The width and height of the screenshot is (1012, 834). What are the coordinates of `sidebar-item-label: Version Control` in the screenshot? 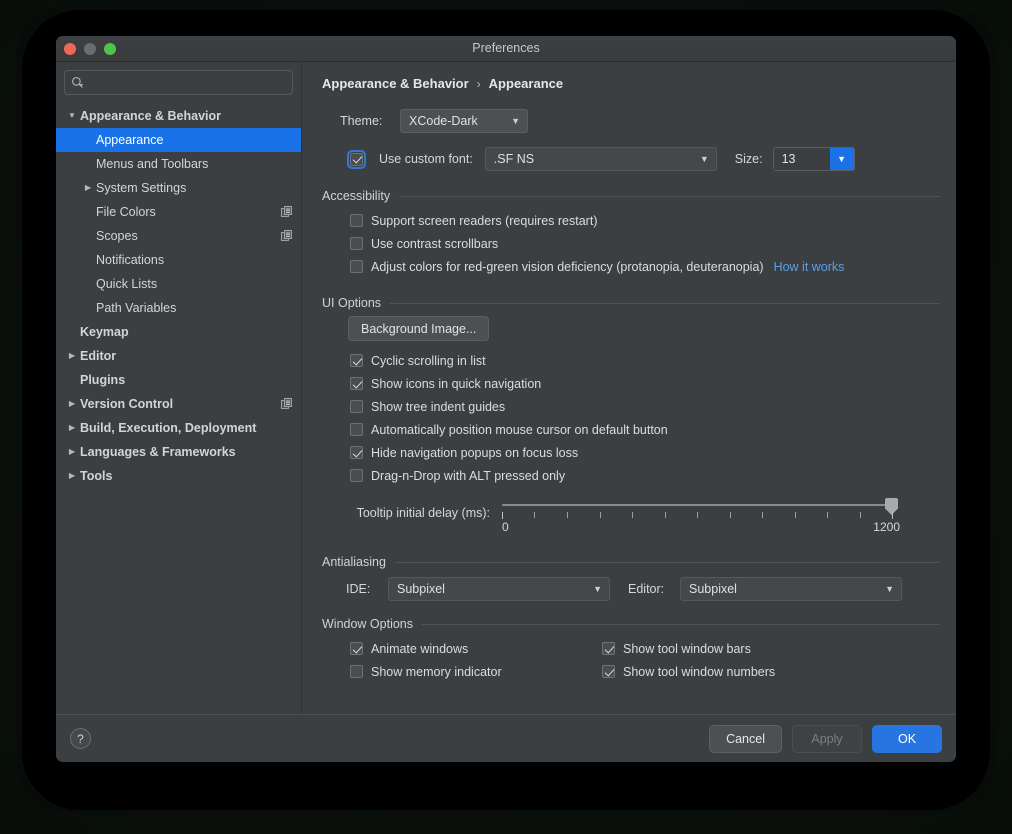 It's located at (127, 404).